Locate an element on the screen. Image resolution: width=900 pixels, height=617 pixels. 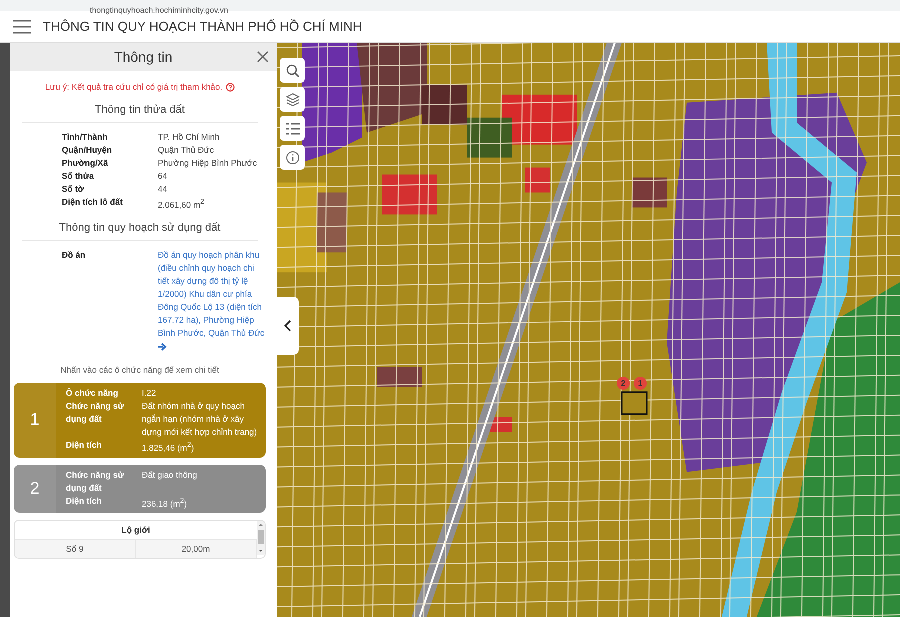
address-bar: thongtinquyhoach.hochiminhcity.gov.vn is located at coordinates (159, 10).